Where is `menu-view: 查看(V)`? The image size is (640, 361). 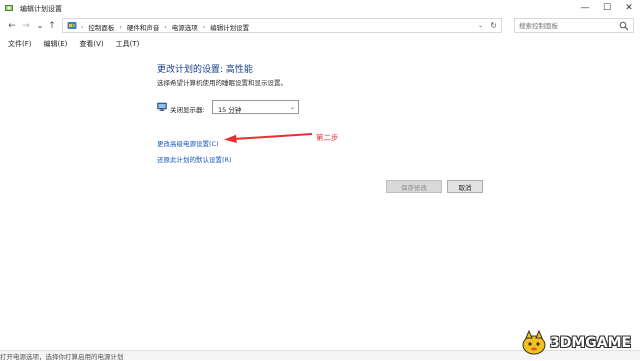
menu-view: 查看(V) is located at coordinates (91, 44).